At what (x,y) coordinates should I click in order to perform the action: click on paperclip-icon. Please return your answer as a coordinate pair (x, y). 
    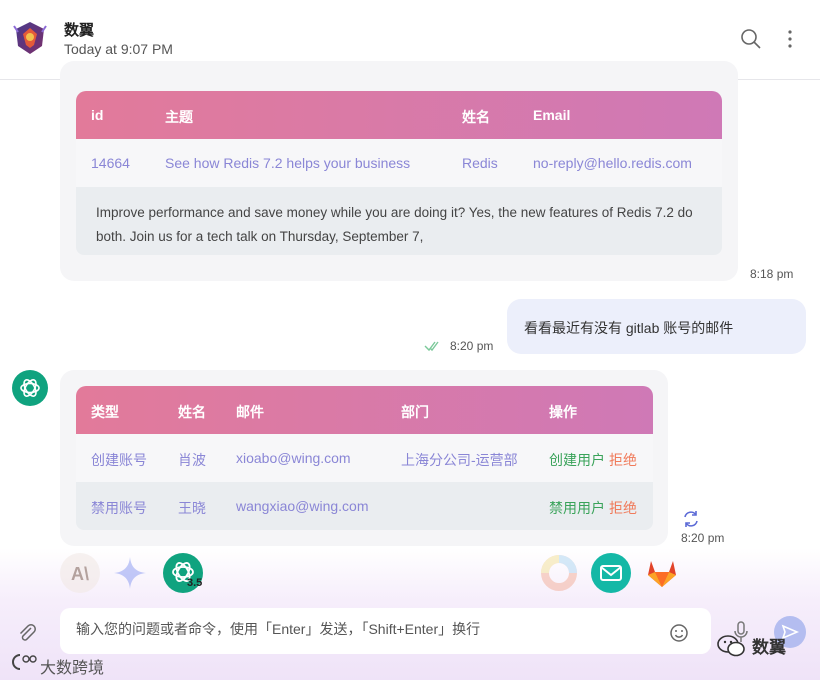
    Looking at the image, I should click on (27, 633).